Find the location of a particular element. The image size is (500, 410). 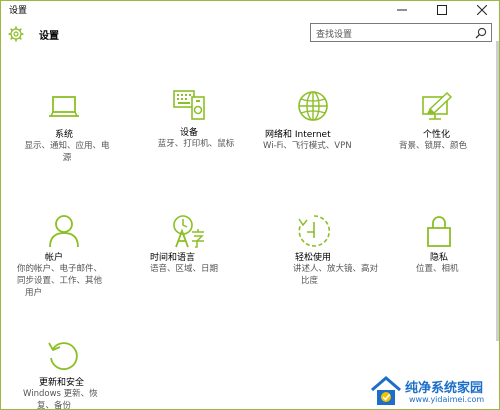

watermark-logo: 纯净系统家园 www.yidaimei.com is located at coordinates (434, 392).